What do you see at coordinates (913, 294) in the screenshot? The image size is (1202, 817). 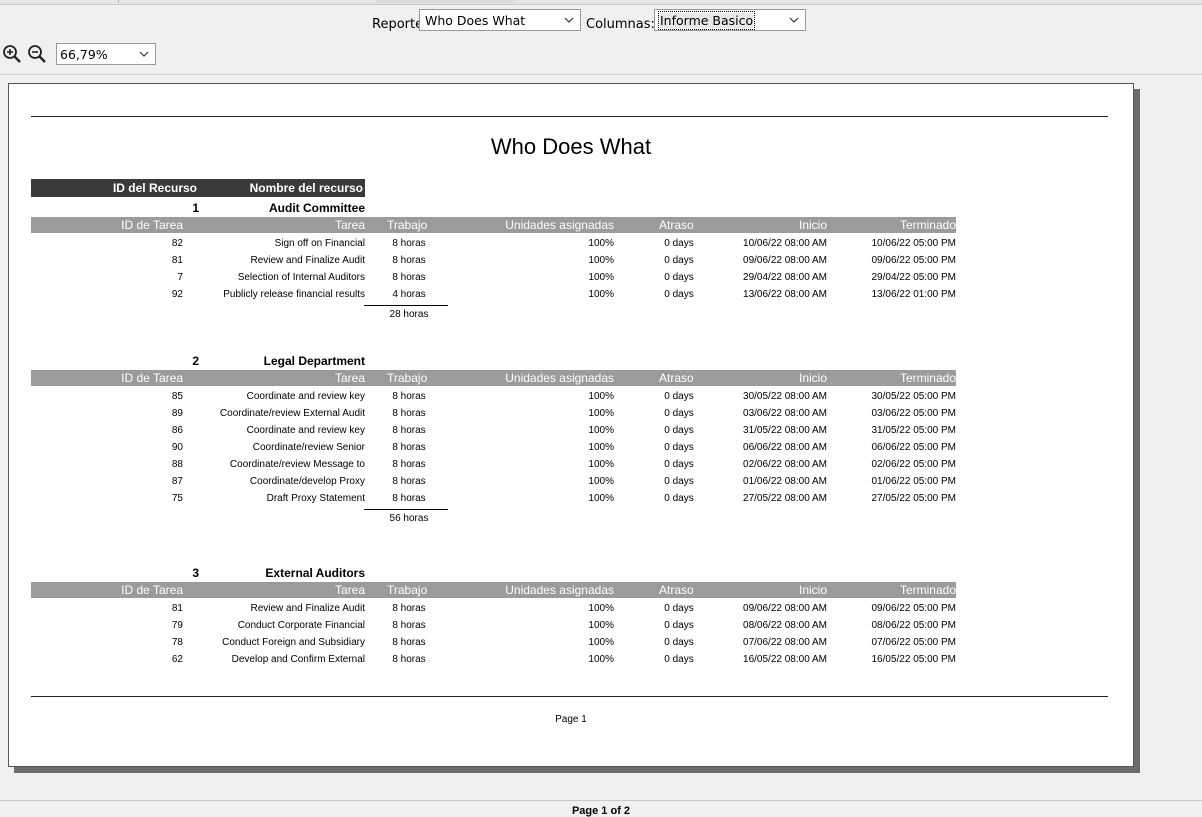 I see `task-cell-finish: 13/06/22 01:00 PM` at bounding box center [913, 294].